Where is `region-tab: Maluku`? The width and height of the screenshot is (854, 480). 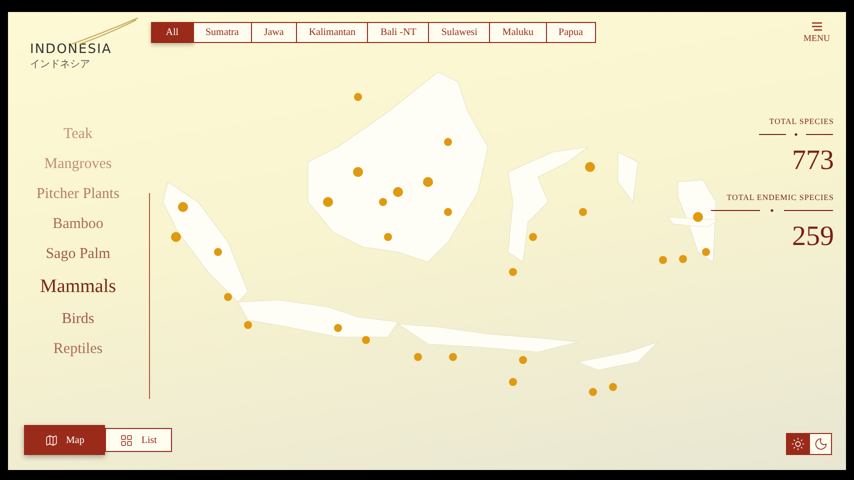
region-tab: Maluku is located at coordinates (518, 32).